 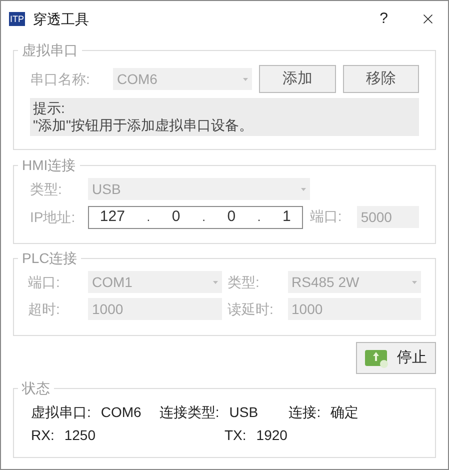 What do you see at coordinates (61, 19) in the screenshot?
I see `window-title: 穿透工具` at bounding box center [61, 19].